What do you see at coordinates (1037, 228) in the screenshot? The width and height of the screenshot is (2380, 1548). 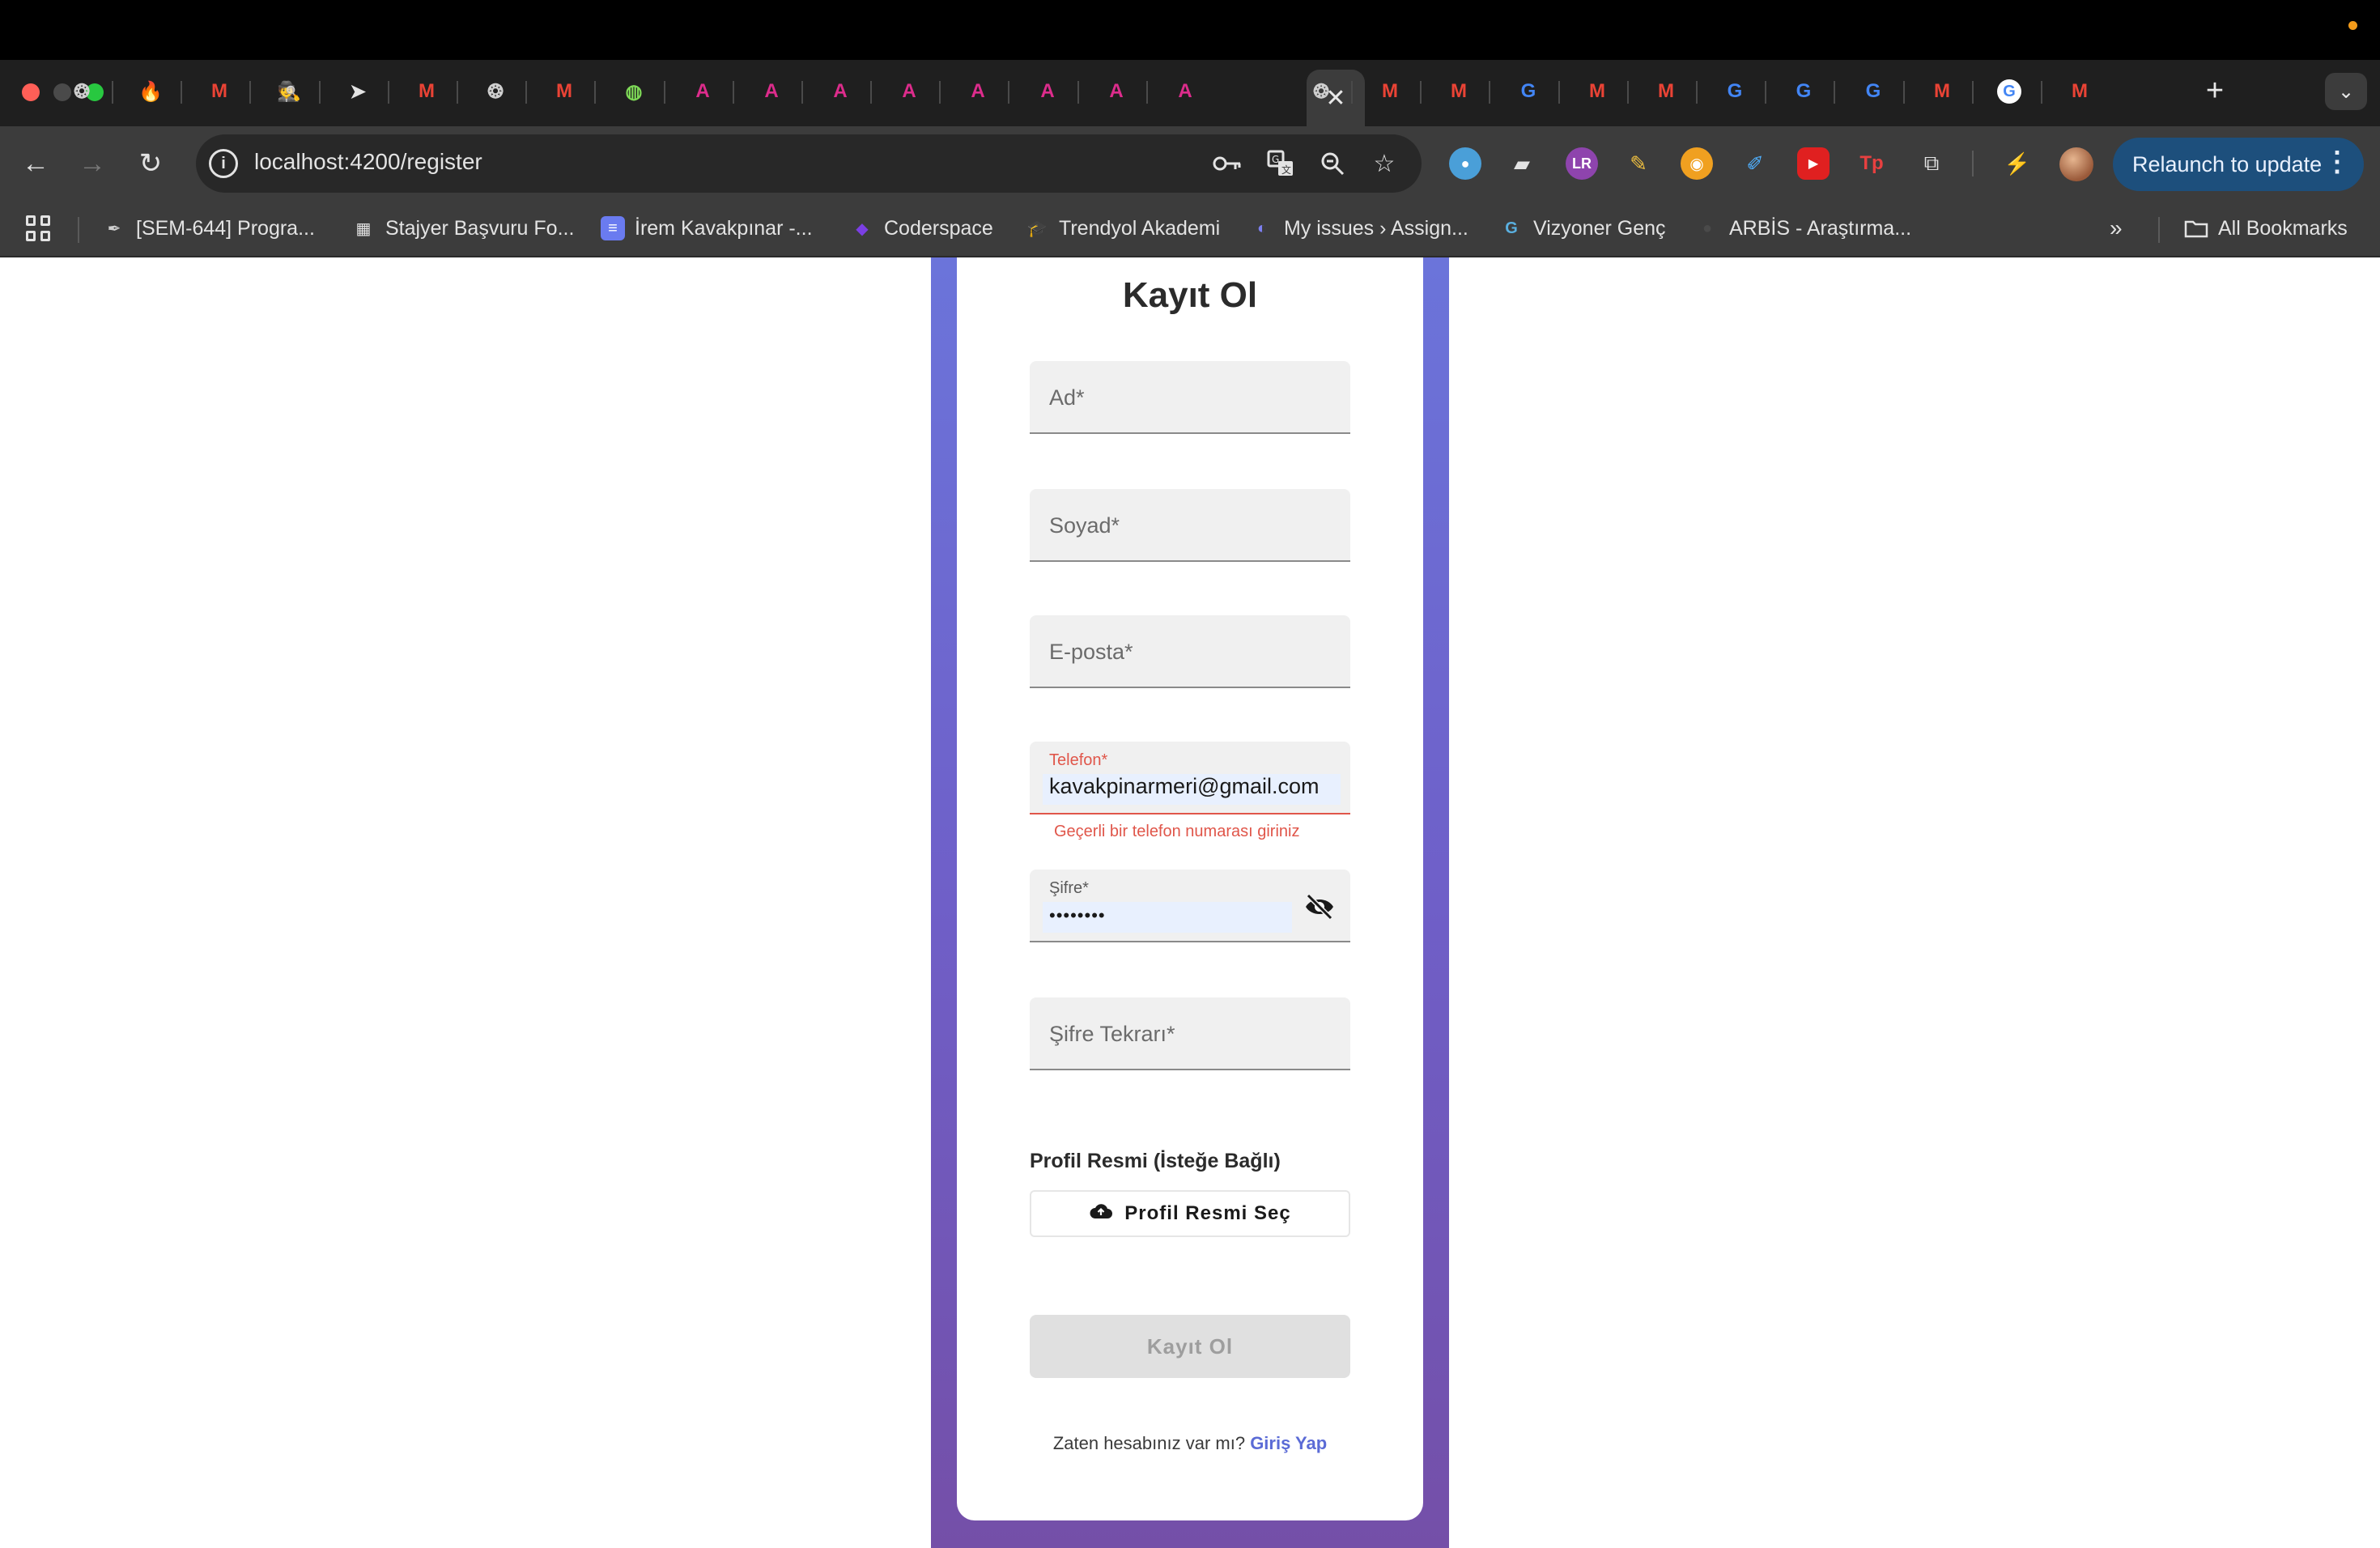 I see `academy-icon: 🎓` at bounding box center [1037, 228].